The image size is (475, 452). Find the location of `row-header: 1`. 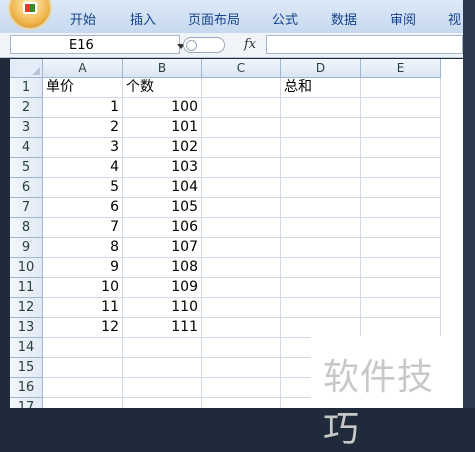

row-header: 1 is located at coordinates (26, 88).